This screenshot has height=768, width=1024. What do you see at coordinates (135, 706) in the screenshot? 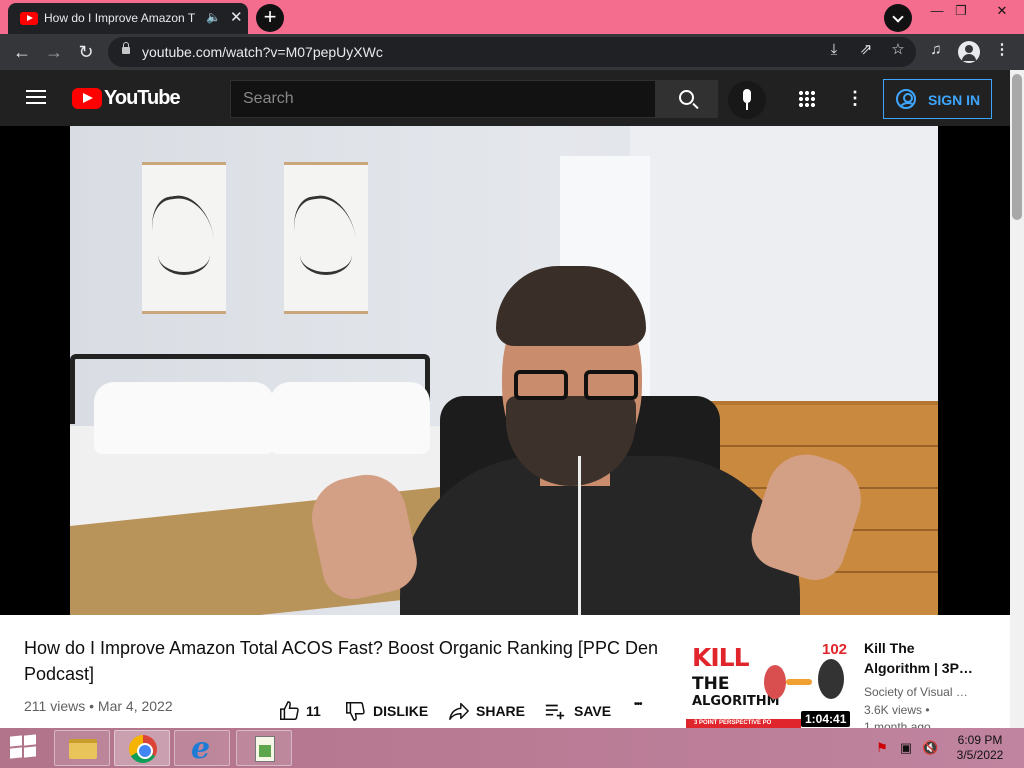
I see `publish-date: Mar 4, 2022` at bounding box center [135, 706].